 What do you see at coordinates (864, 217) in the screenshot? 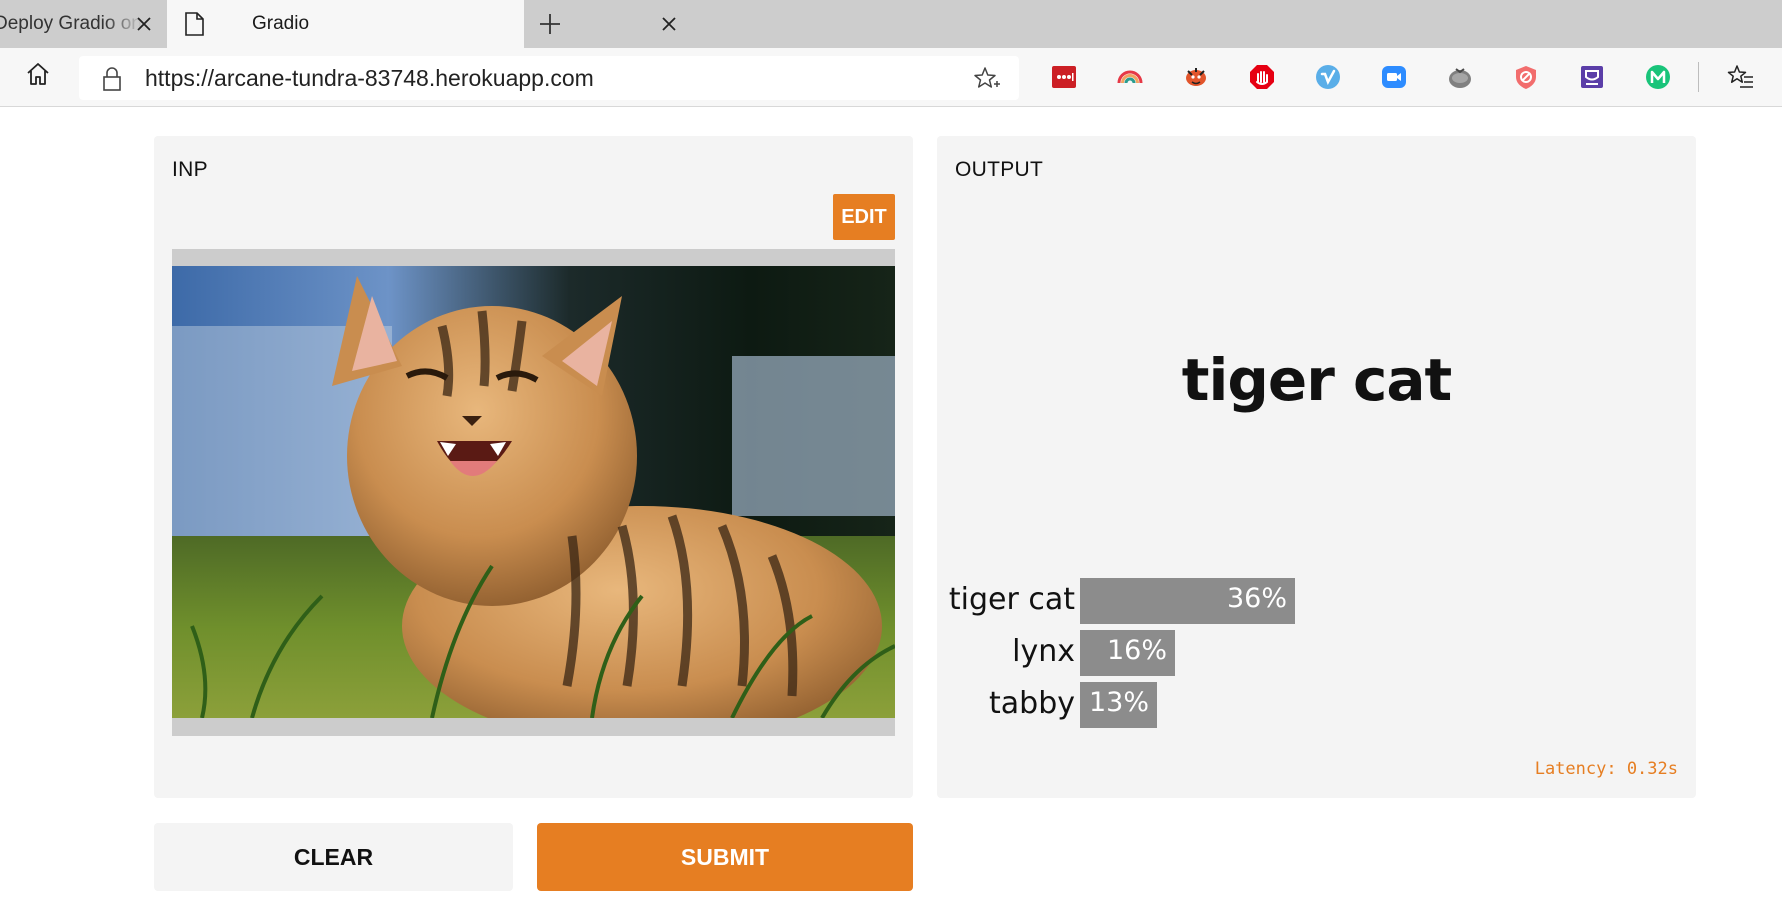
I see `edit-button: EDIT` at bounding box center [864, 217].